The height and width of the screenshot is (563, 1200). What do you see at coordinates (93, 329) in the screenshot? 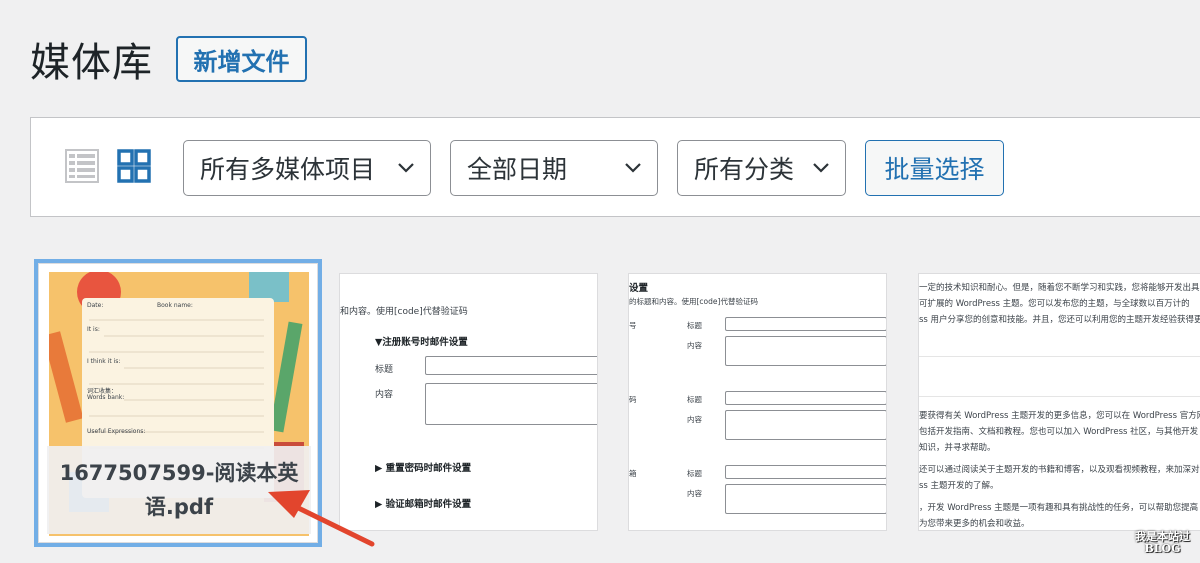
I see `thumb-text: It is:` at bounding box center [93, 329].